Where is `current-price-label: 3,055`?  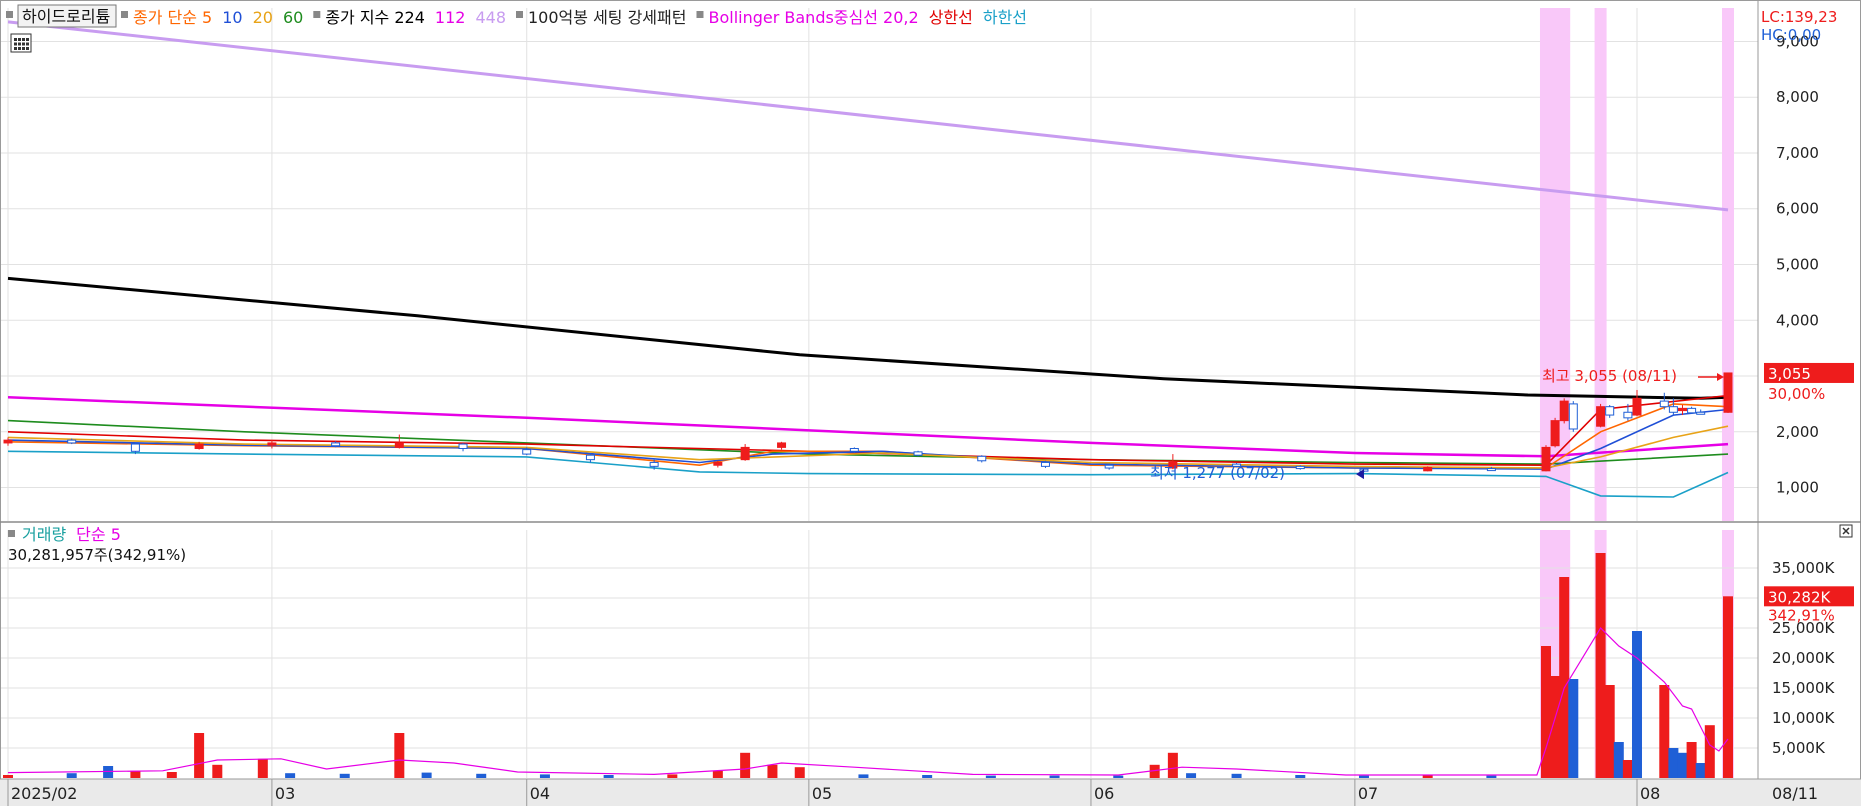
current-price-label: 3,055 is located at coordinates (1789, 374).